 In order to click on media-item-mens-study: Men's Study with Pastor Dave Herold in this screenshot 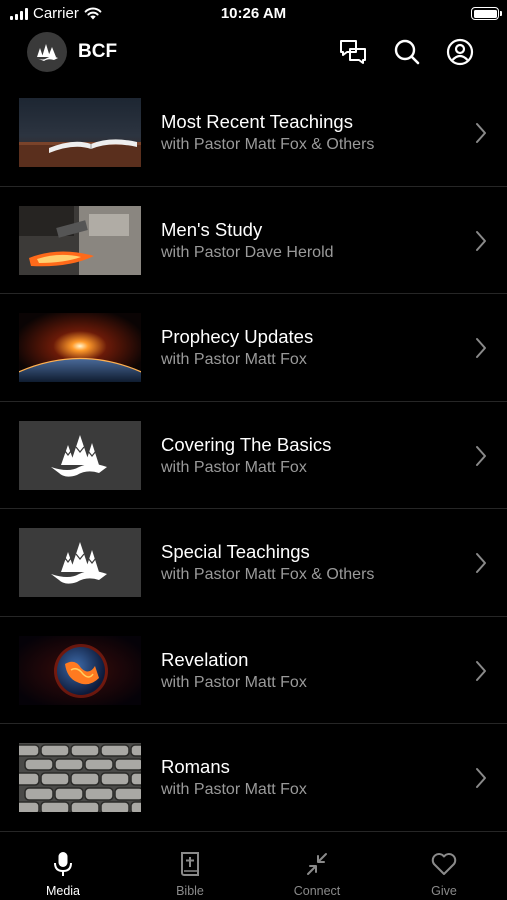, I will do `click(253, 240)`.